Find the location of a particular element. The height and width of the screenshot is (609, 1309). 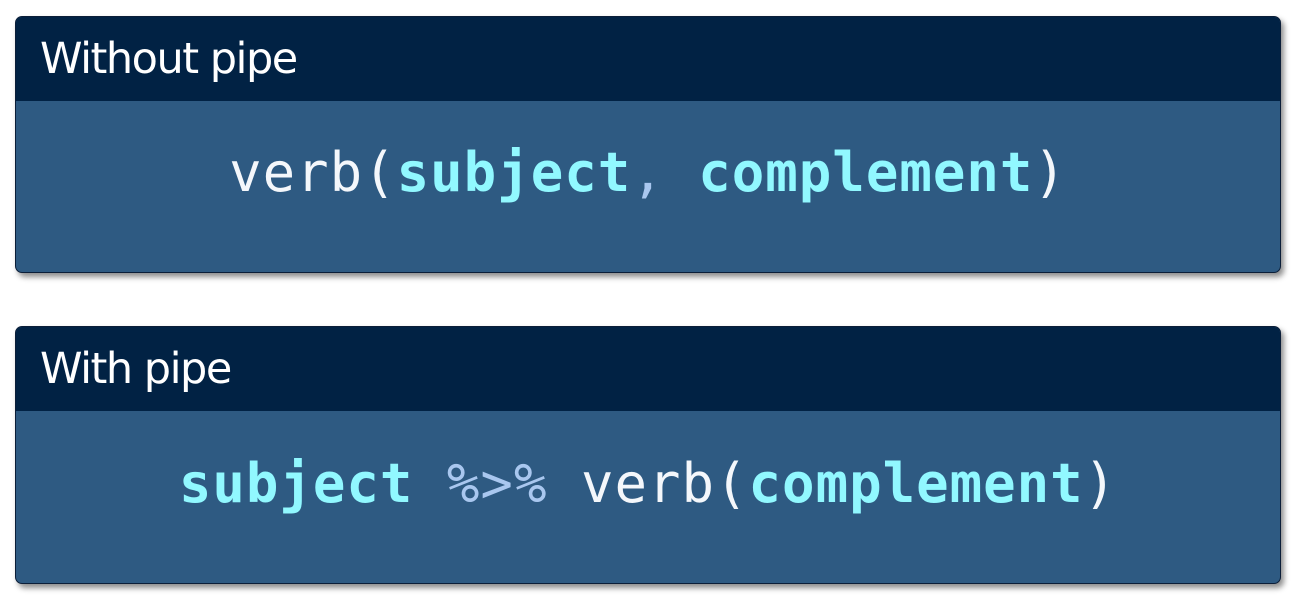

comma-token: , is located at coordinates (648, 172).